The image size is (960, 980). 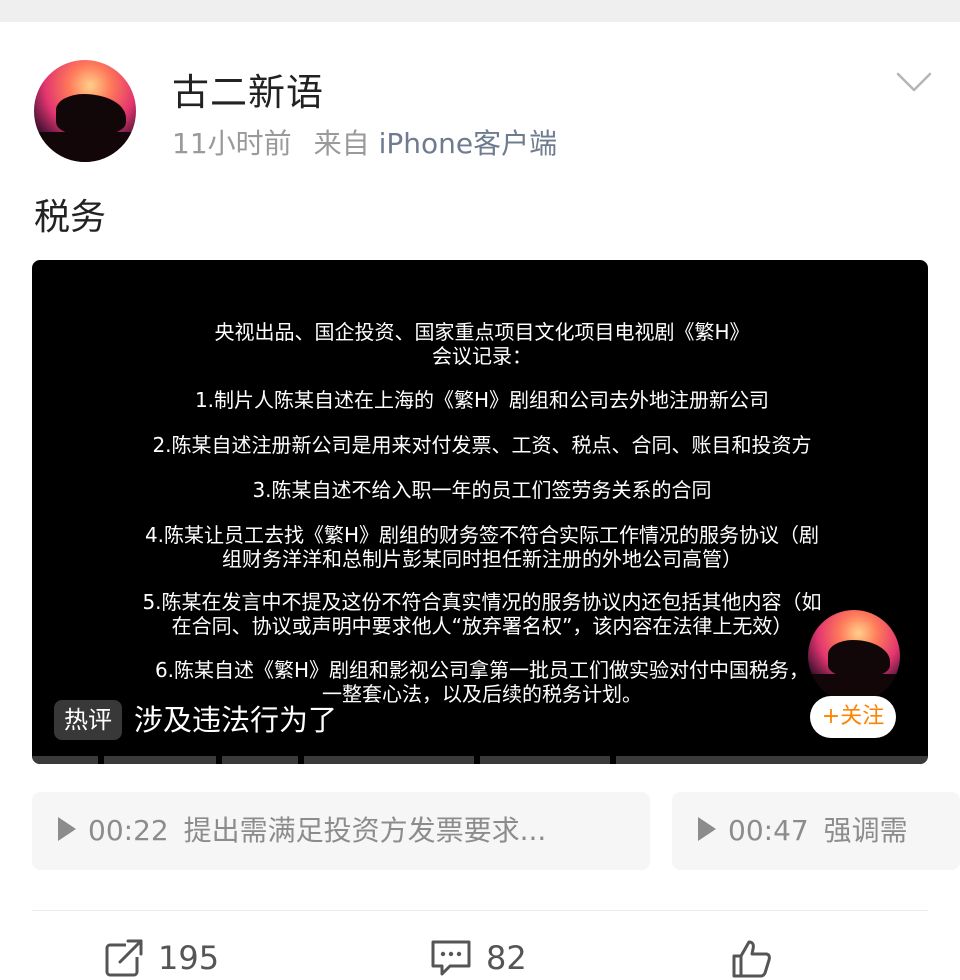 I want to click on post-text: 税务, so click(x=70, y=217).